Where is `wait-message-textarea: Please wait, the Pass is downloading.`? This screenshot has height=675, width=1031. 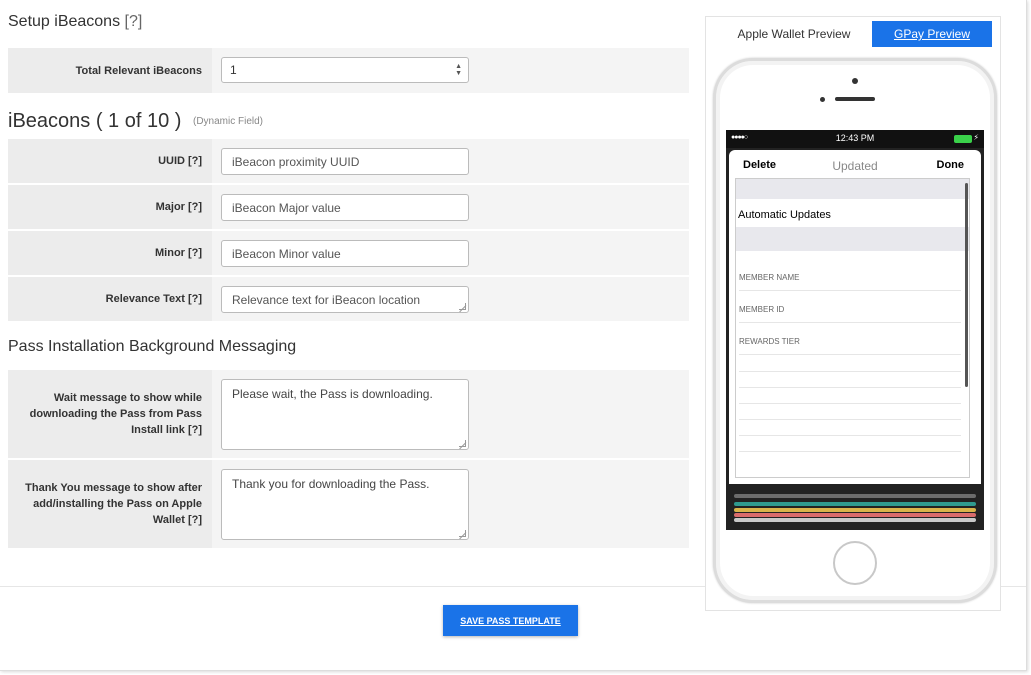
wait-message-textarea: Please wait, the Pass is downloading. is located at coordinates (345, 414).